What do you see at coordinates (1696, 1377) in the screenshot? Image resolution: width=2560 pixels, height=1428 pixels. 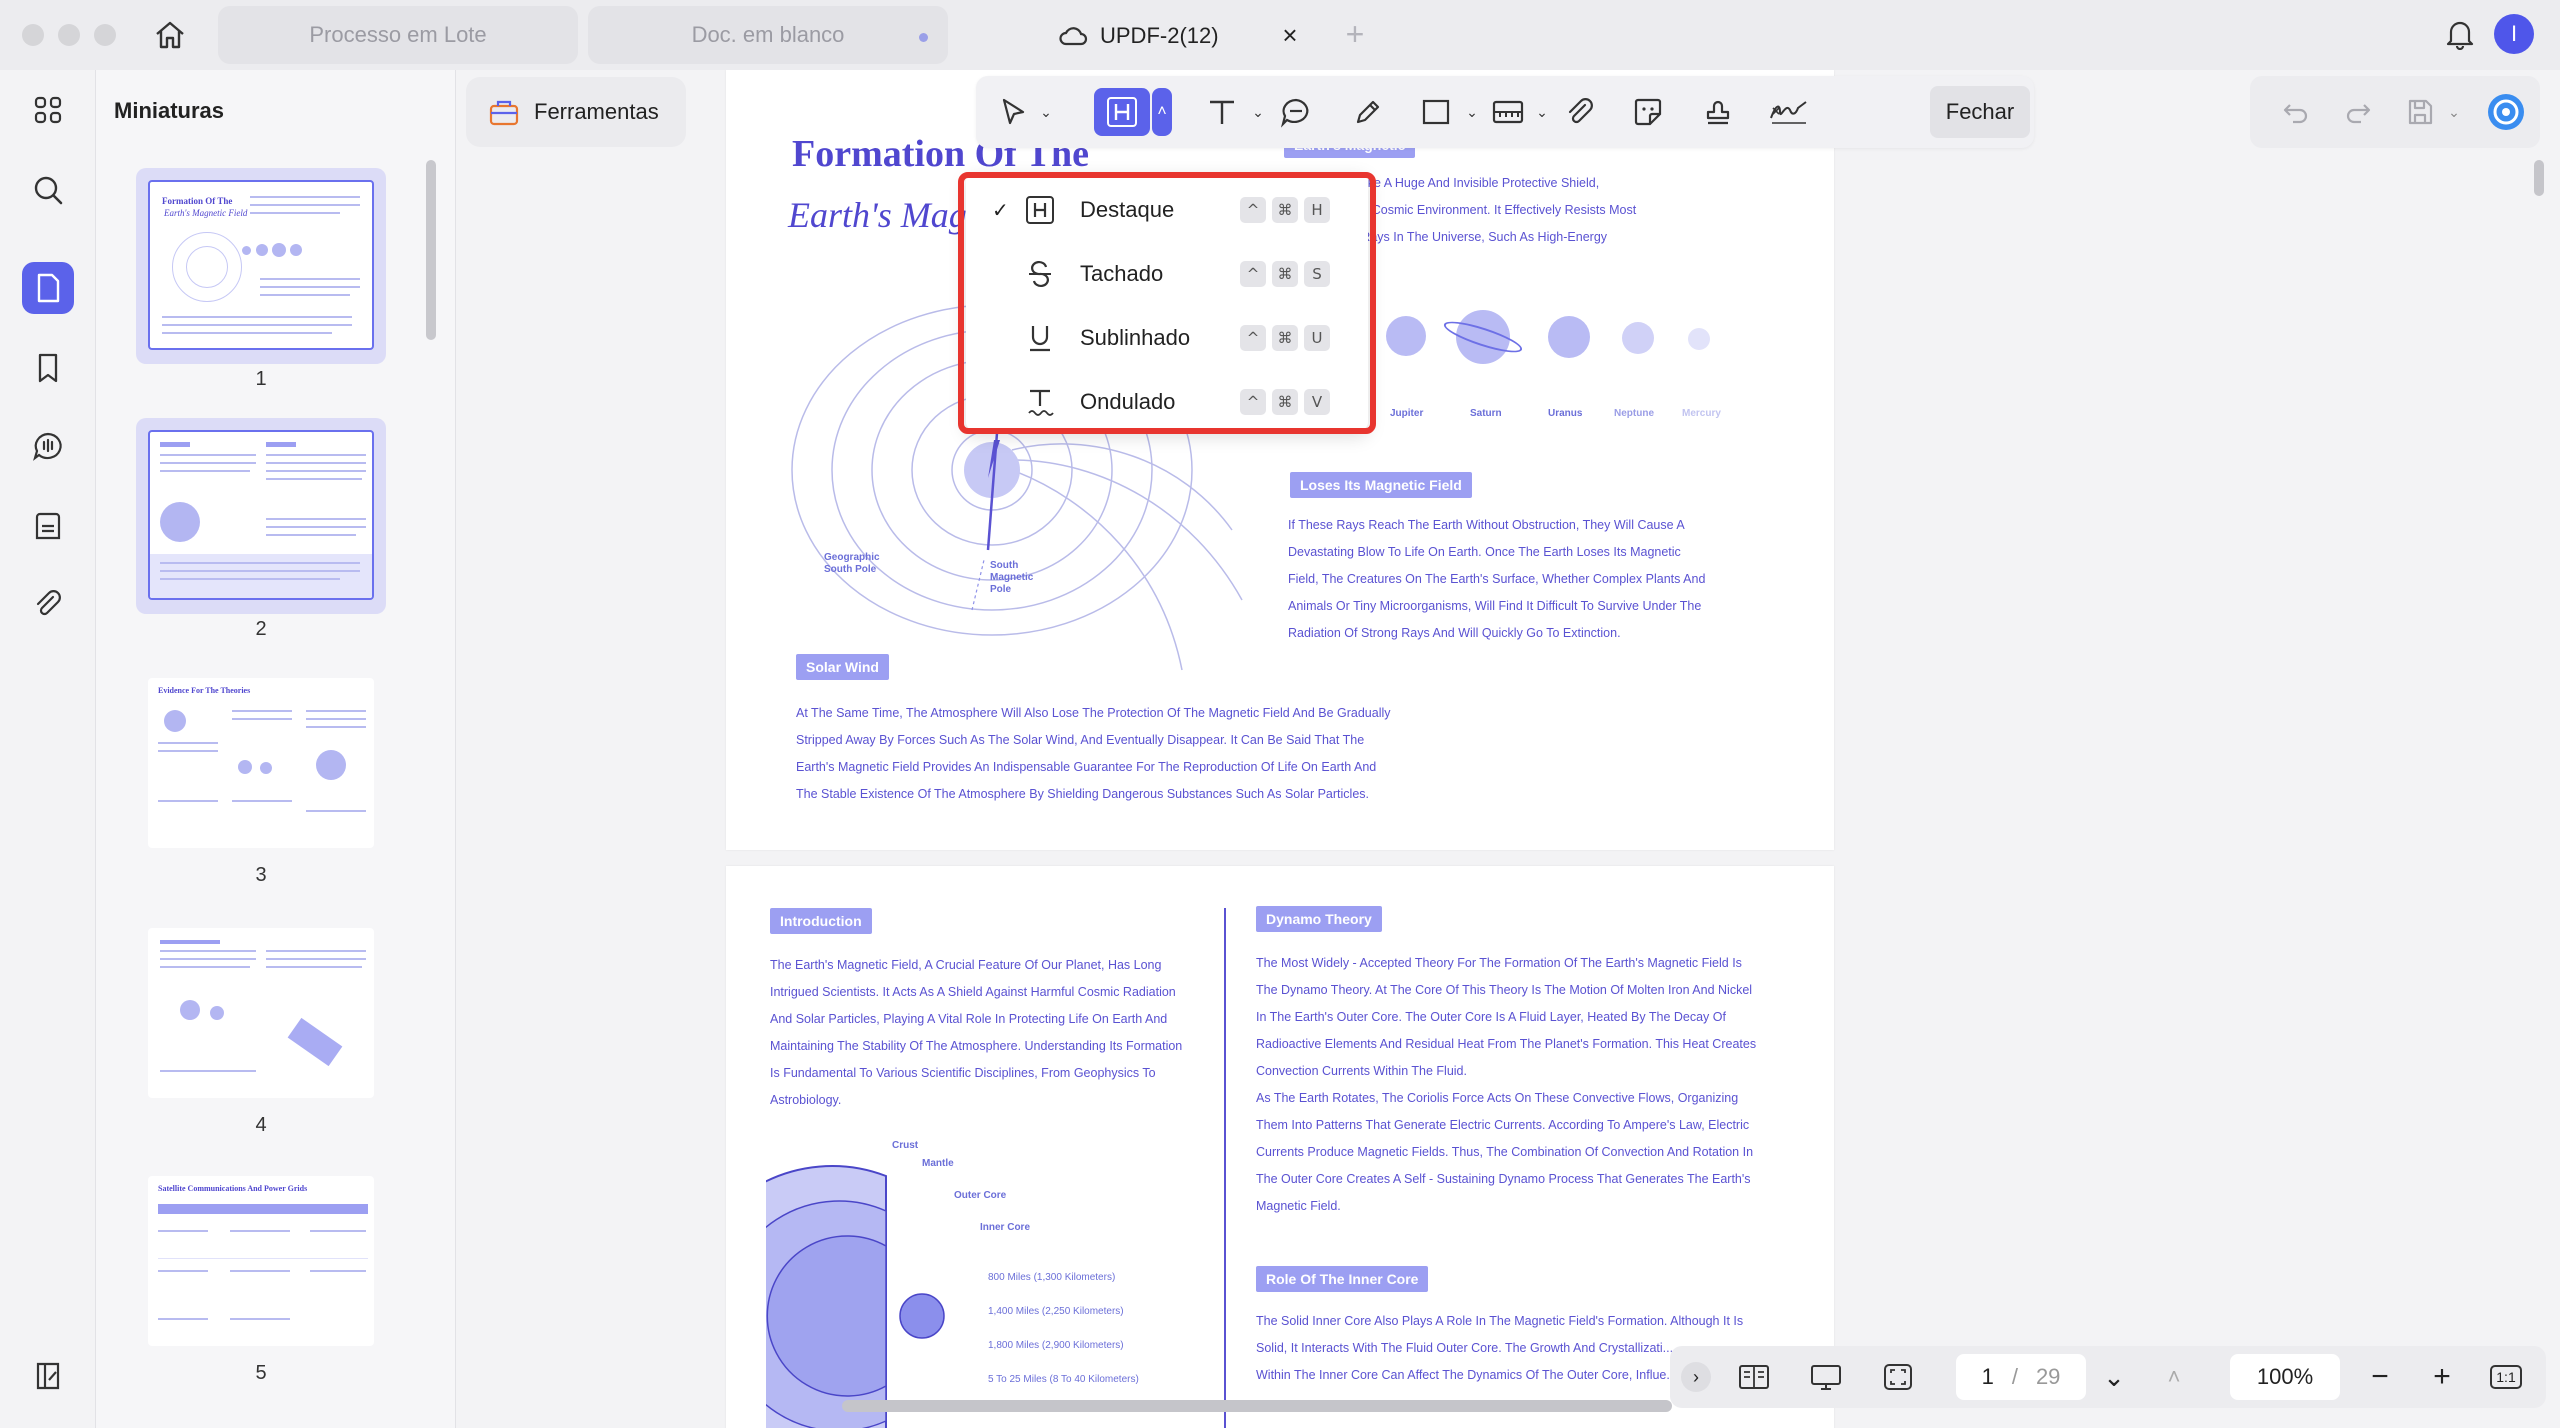 I see `collapse-bar-button: ›` at bounding box center [1696, 1377].